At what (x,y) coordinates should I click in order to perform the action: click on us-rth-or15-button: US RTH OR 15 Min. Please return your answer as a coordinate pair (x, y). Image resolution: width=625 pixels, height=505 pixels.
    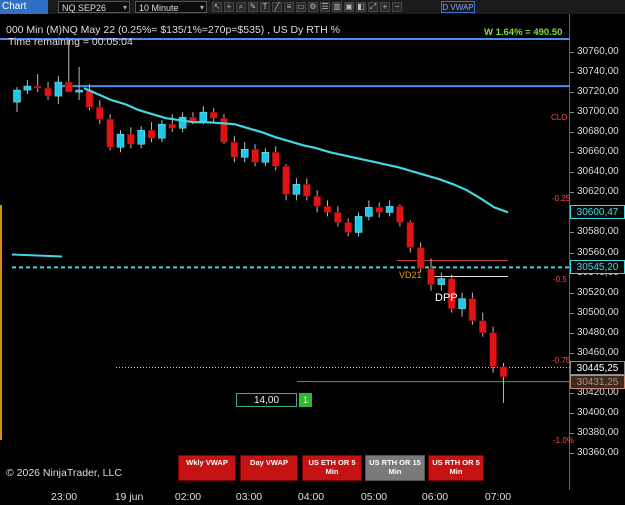
    Looking at the image, I should click on (395, 468).